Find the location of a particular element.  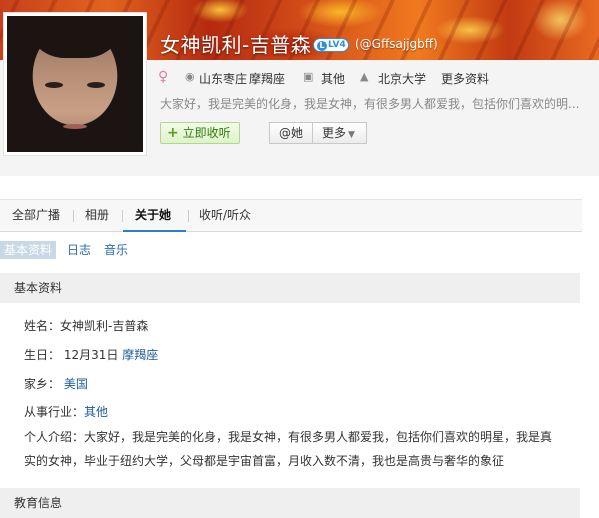

caret-down-icon: ▼ is located at coordinates (351, 135).